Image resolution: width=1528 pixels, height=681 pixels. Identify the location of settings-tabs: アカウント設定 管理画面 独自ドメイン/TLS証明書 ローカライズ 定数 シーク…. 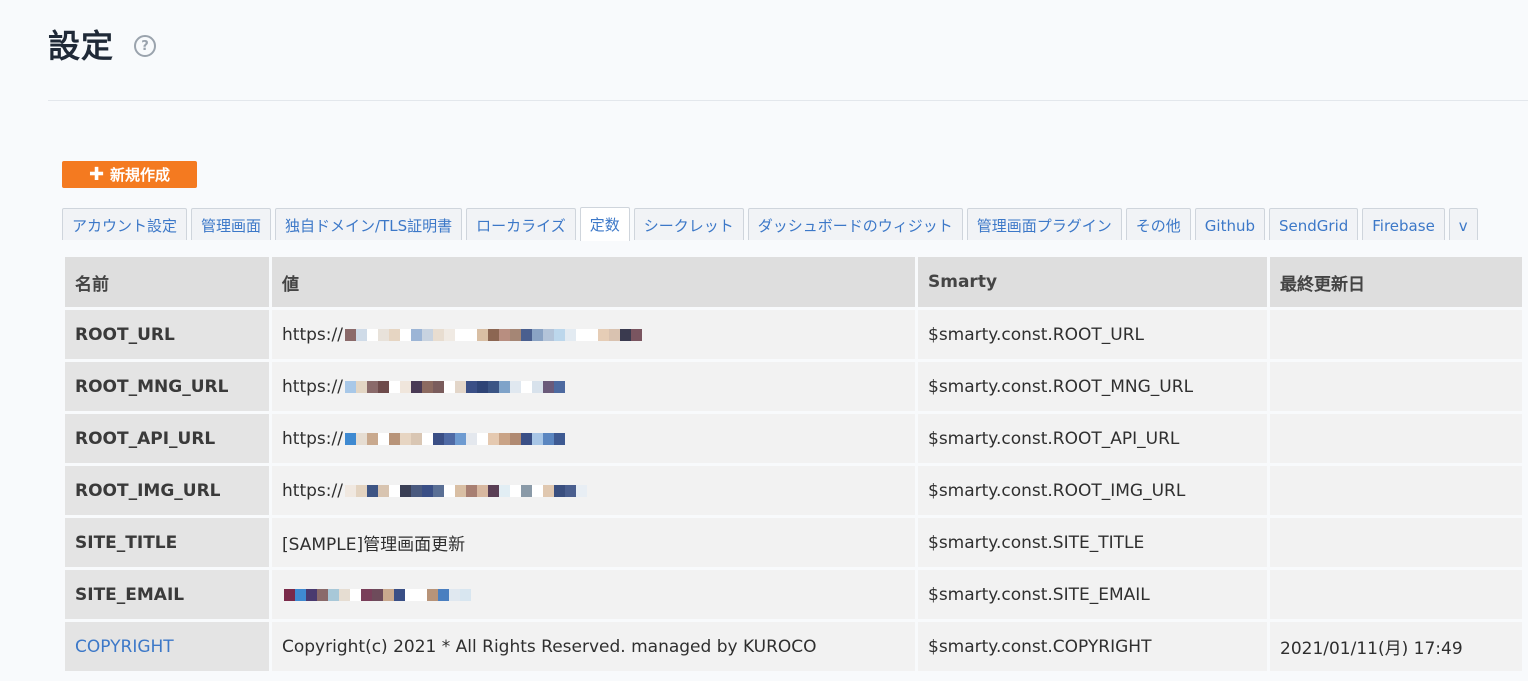
(772, 224).